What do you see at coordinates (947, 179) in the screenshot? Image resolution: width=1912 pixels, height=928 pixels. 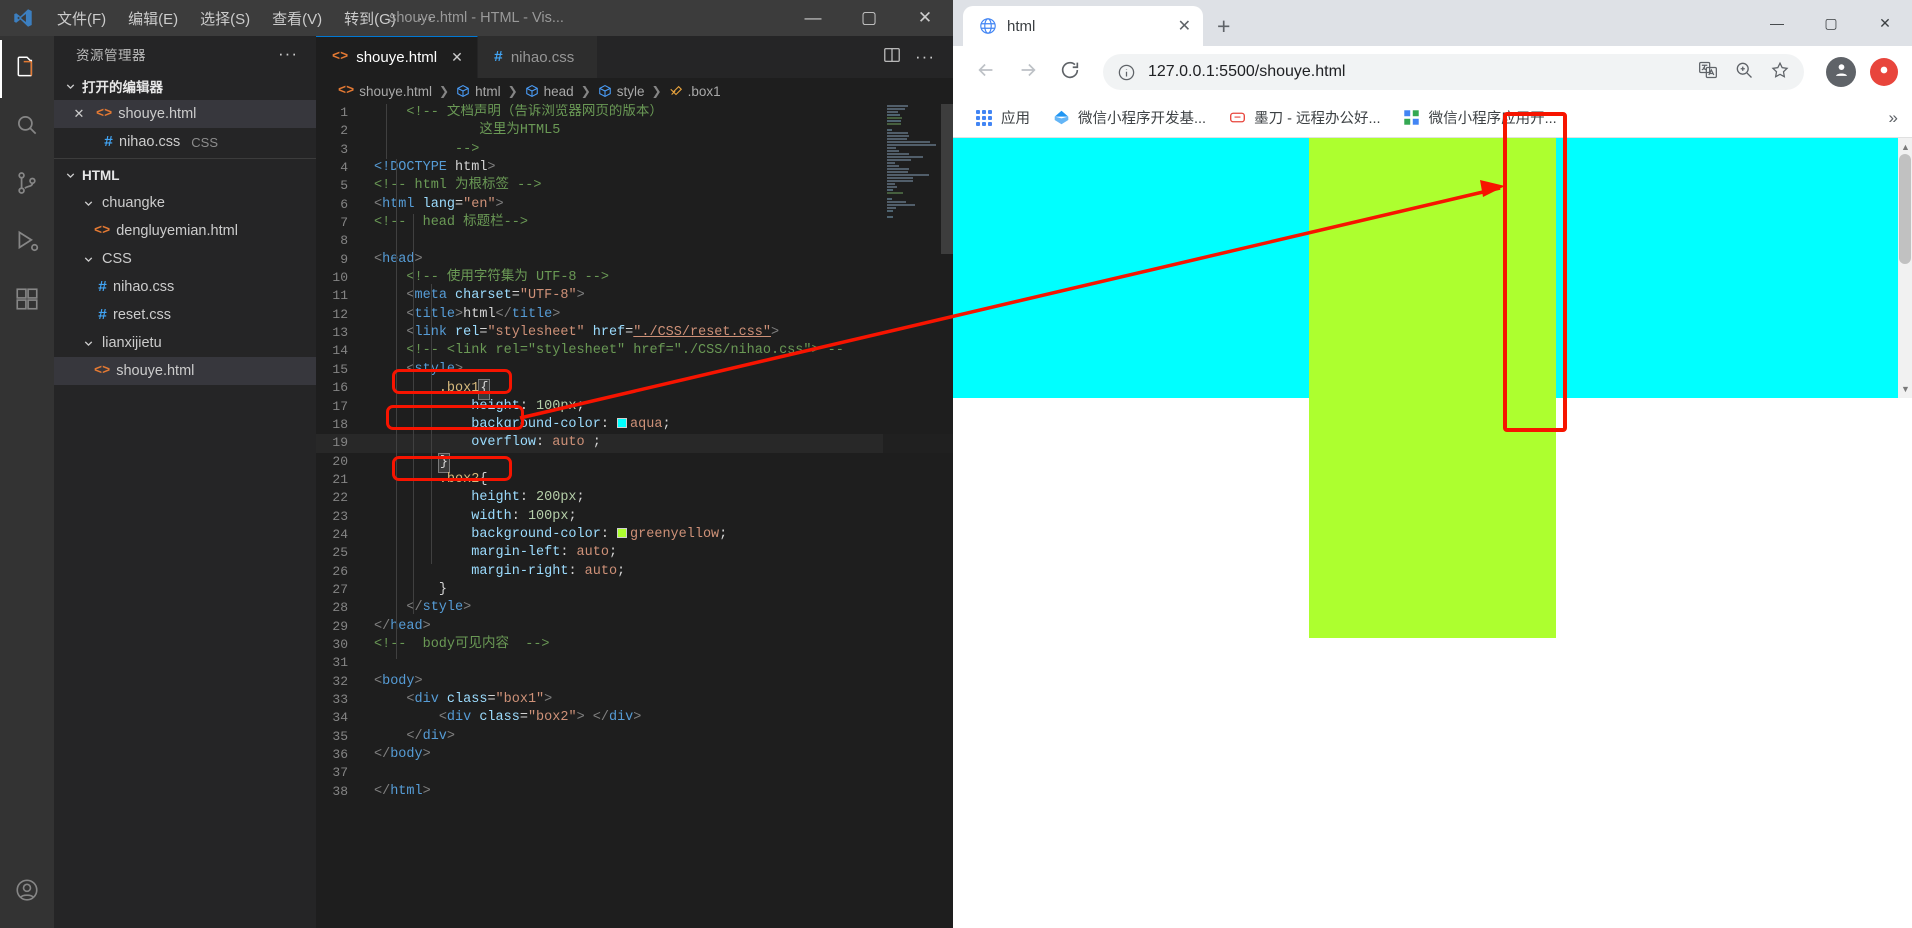 I see `editor-scrollbar-thumb` at bounding box center [947, 179].